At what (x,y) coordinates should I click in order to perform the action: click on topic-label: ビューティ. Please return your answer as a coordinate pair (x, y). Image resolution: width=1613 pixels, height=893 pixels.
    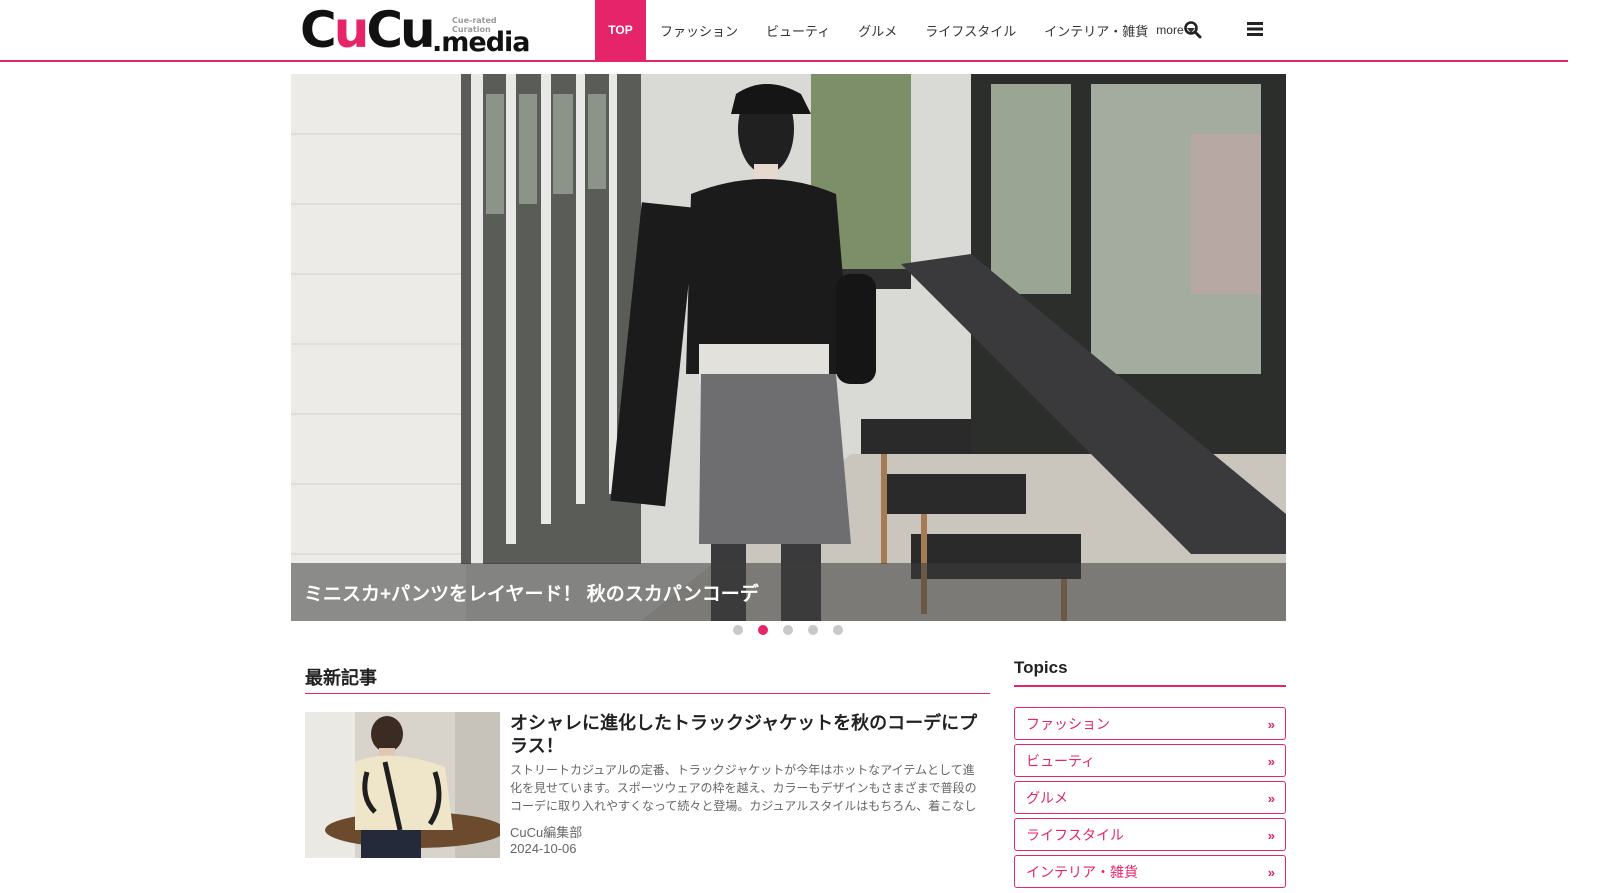
    Looking at the image, I should click on (1061, 760).